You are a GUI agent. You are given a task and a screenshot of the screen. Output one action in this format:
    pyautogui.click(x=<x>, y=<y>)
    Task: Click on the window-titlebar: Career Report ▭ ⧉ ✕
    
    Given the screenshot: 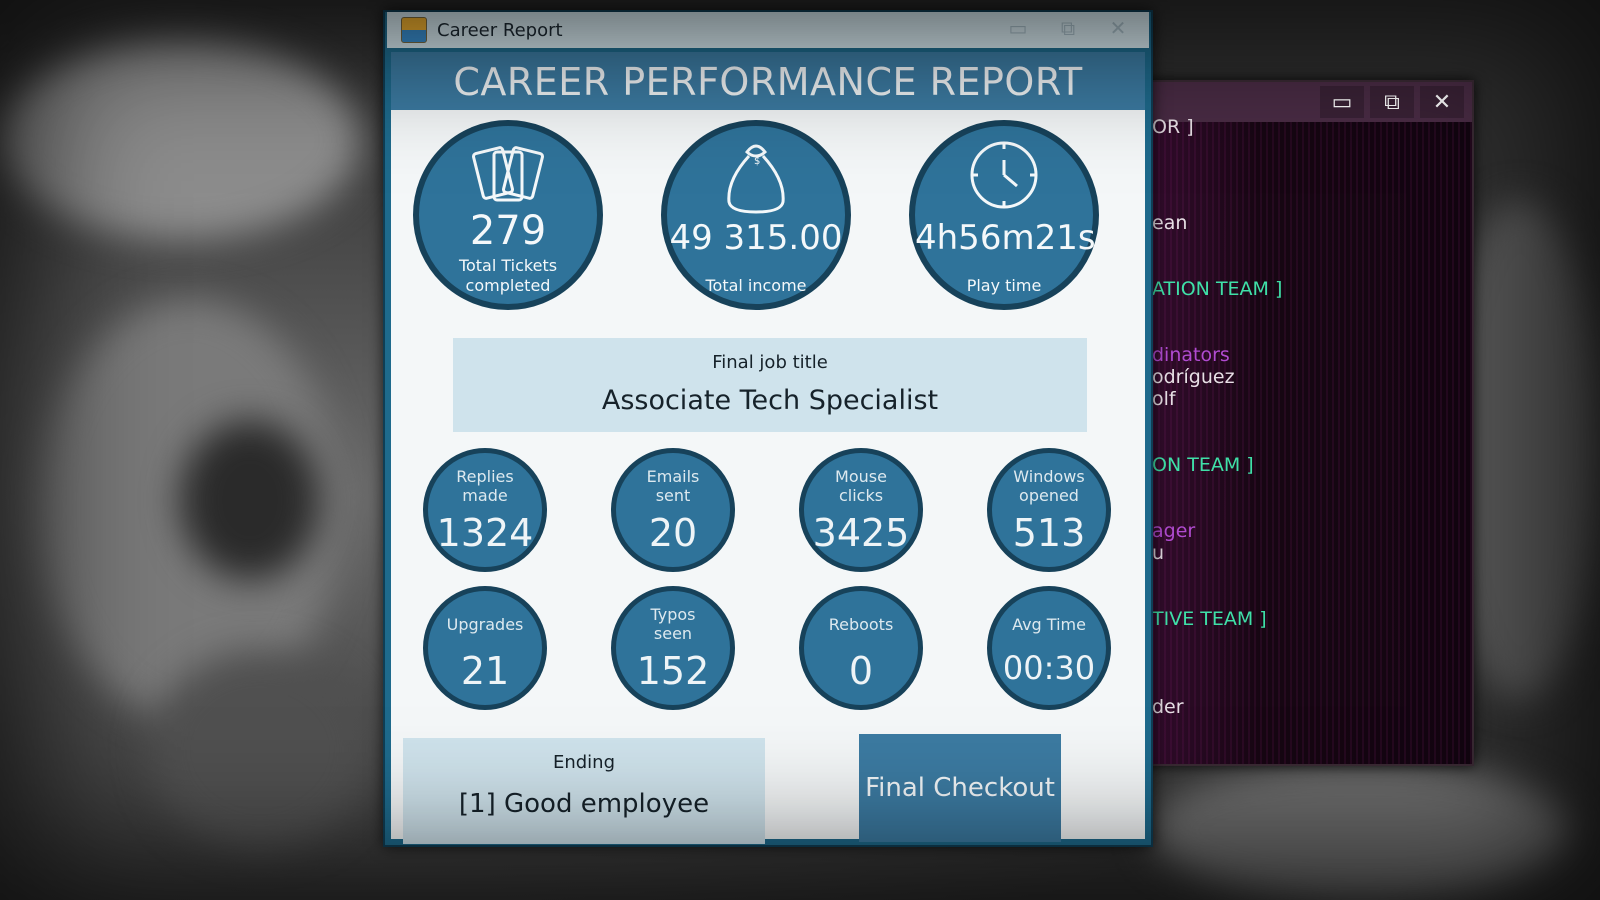 What is the action you would take?
    pyautogui.click(x=768, y=30)
    